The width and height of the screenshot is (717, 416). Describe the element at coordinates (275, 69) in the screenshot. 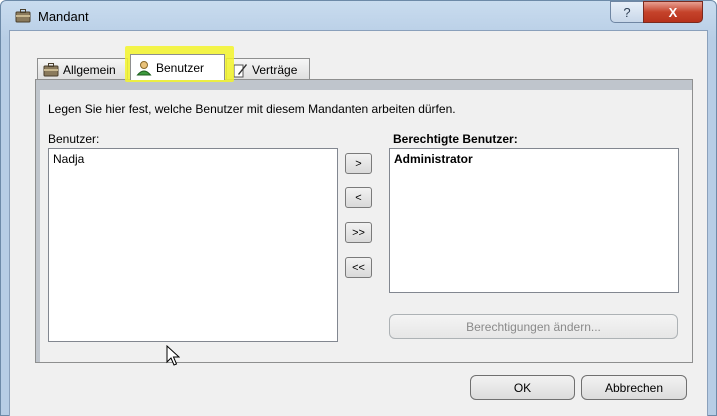

I see `tab-label: Verträge` at that location.